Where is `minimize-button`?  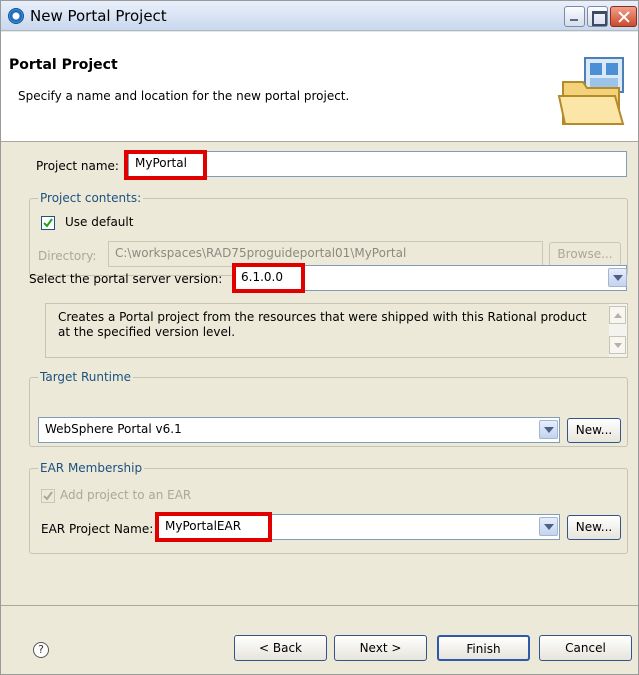
minimize-button is located at coordinates (574, 16).